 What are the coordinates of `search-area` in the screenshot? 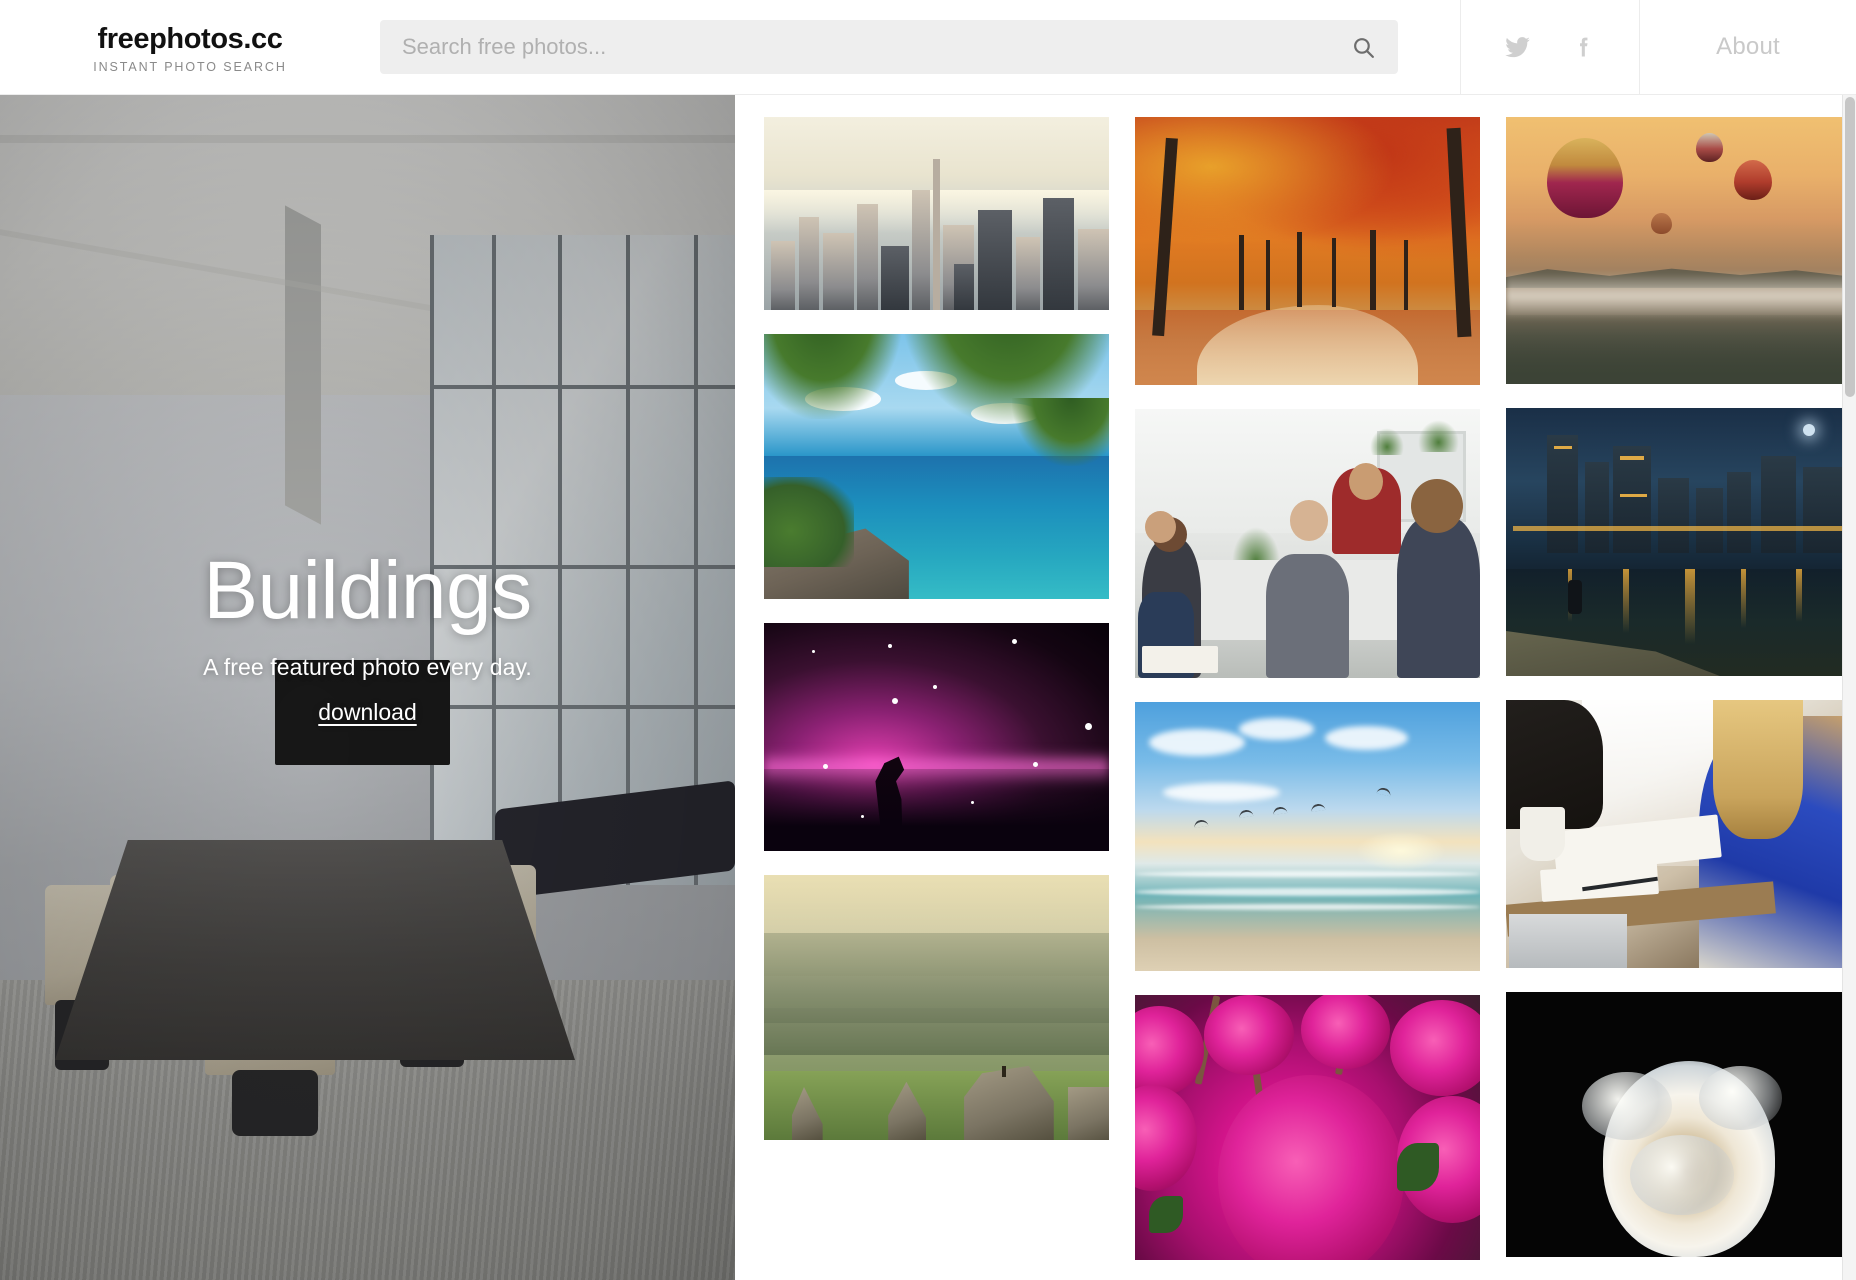 It's located at (920, 47).